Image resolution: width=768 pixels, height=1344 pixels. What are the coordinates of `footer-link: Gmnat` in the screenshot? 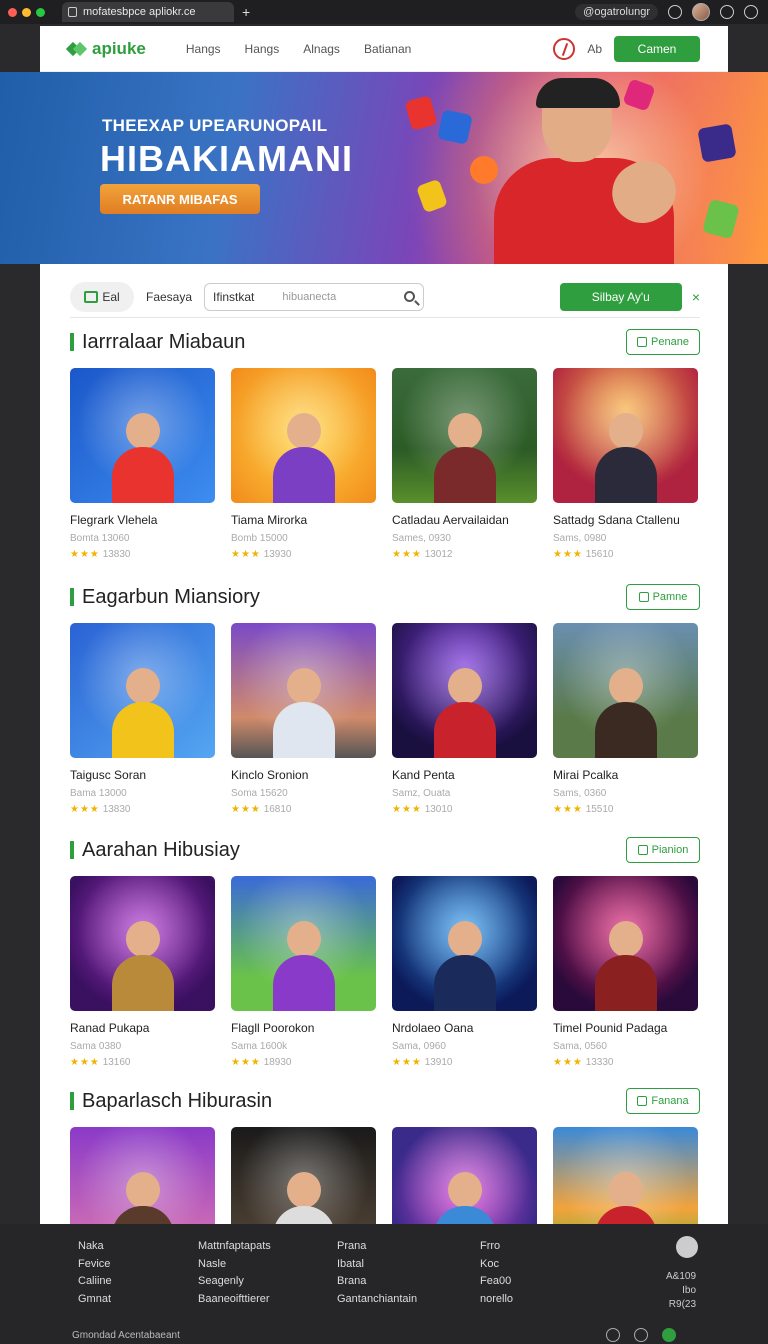 It's located at (95, 1300).